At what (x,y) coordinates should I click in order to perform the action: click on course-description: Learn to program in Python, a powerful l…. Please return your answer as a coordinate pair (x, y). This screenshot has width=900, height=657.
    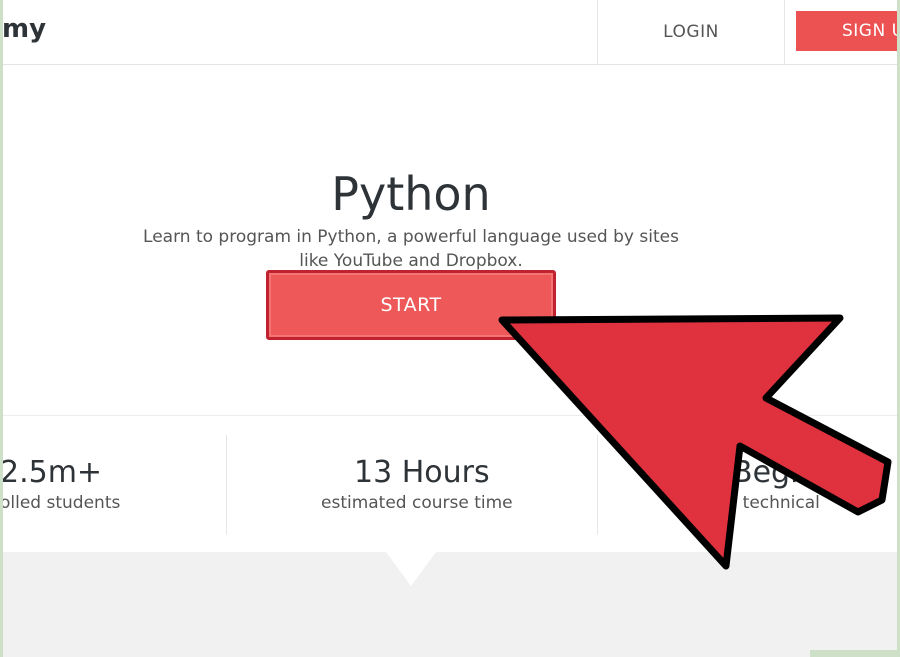
    Looking at the image, I should click on (411, 249).